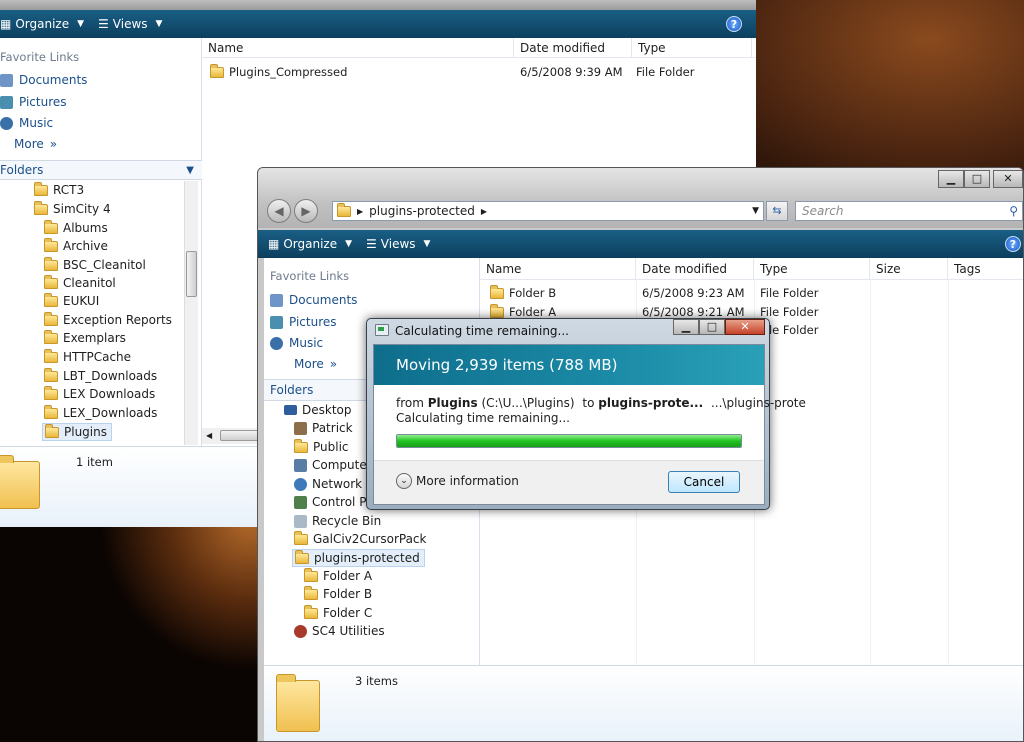  Describe the element at coordinates (333, 465) in the screenshot. I see `tree-item: Computer` at that location.